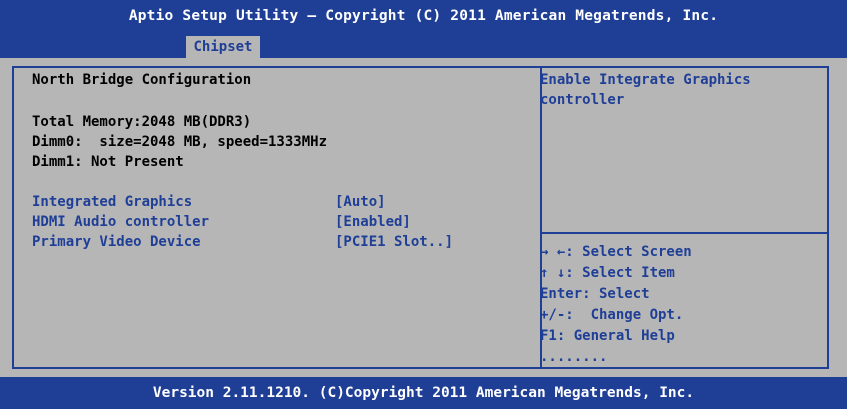  What do you see at coordinates (360, 202) in the screenshot?
I see `setting-value: [Auto]` at bounding box center [360, 202].